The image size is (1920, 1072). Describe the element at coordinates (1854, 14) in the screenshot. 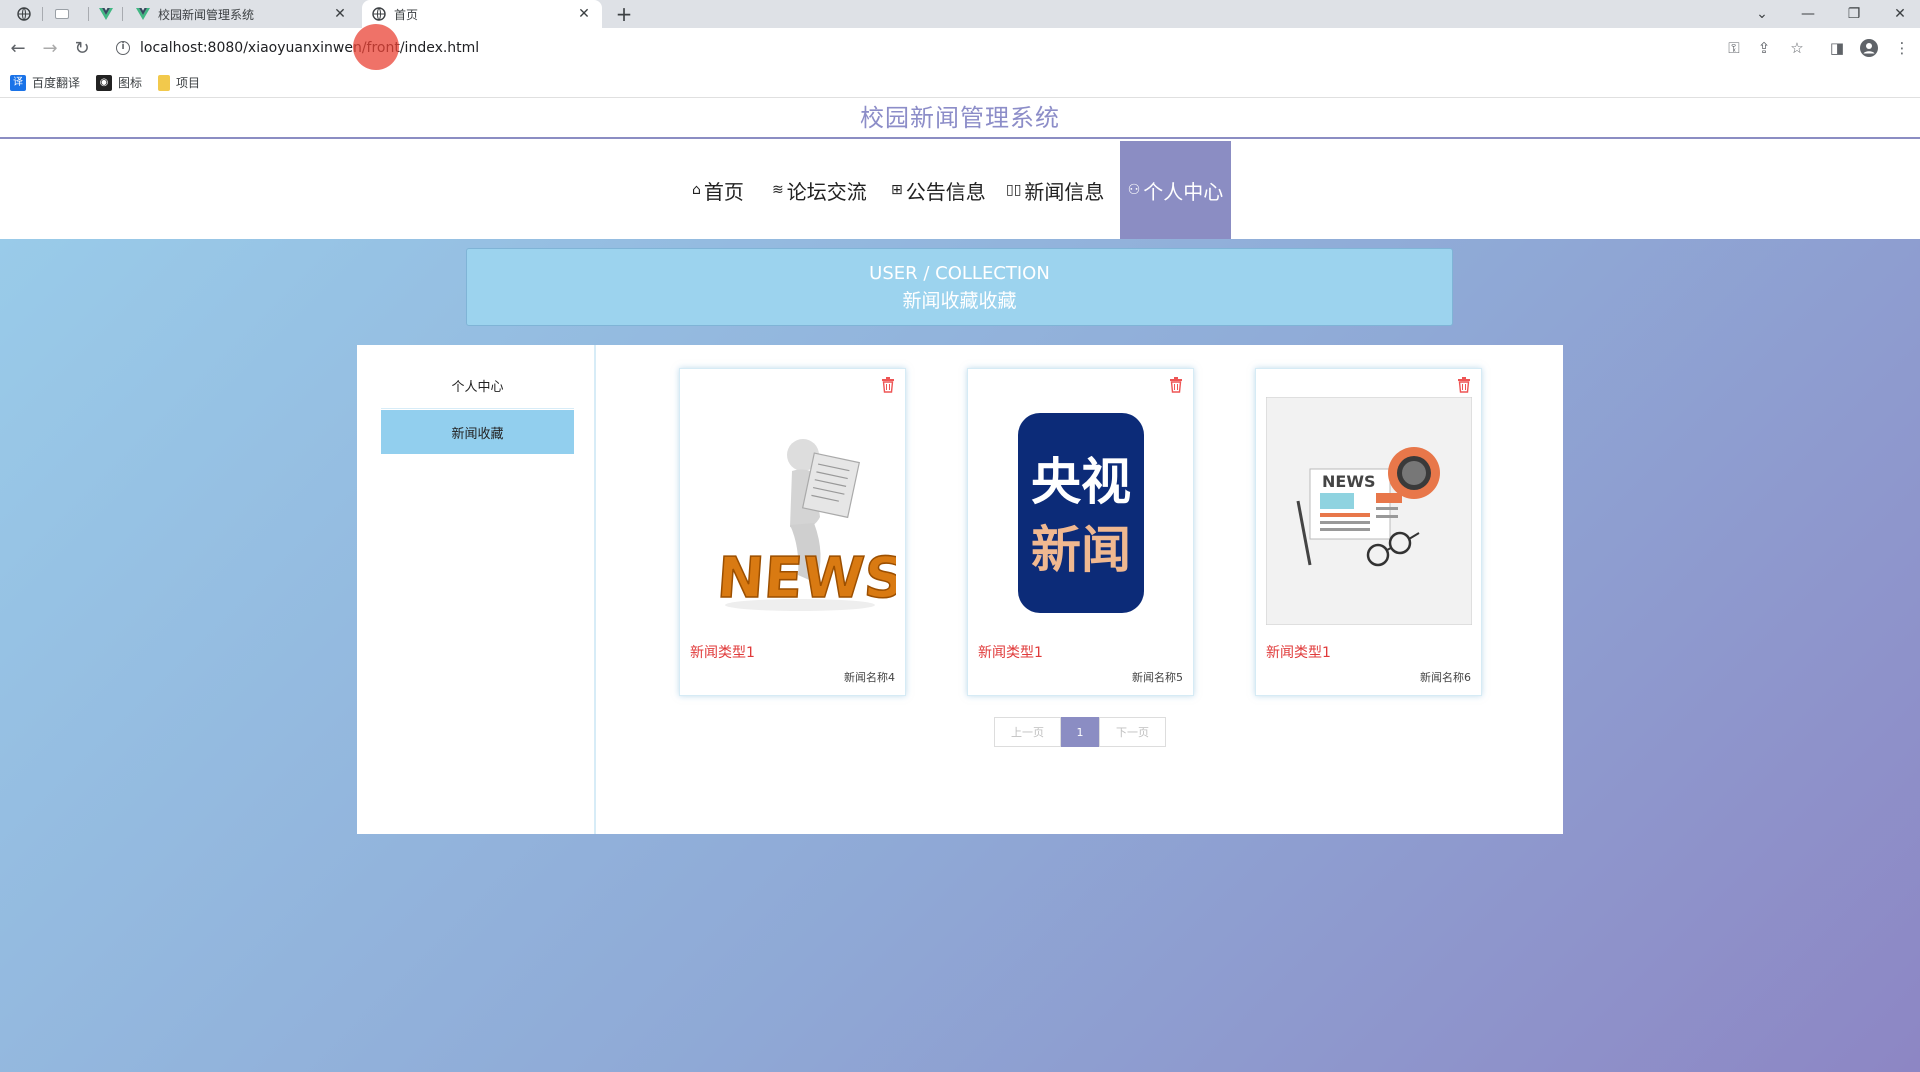

I see `restore-icon: ❐` at that location.